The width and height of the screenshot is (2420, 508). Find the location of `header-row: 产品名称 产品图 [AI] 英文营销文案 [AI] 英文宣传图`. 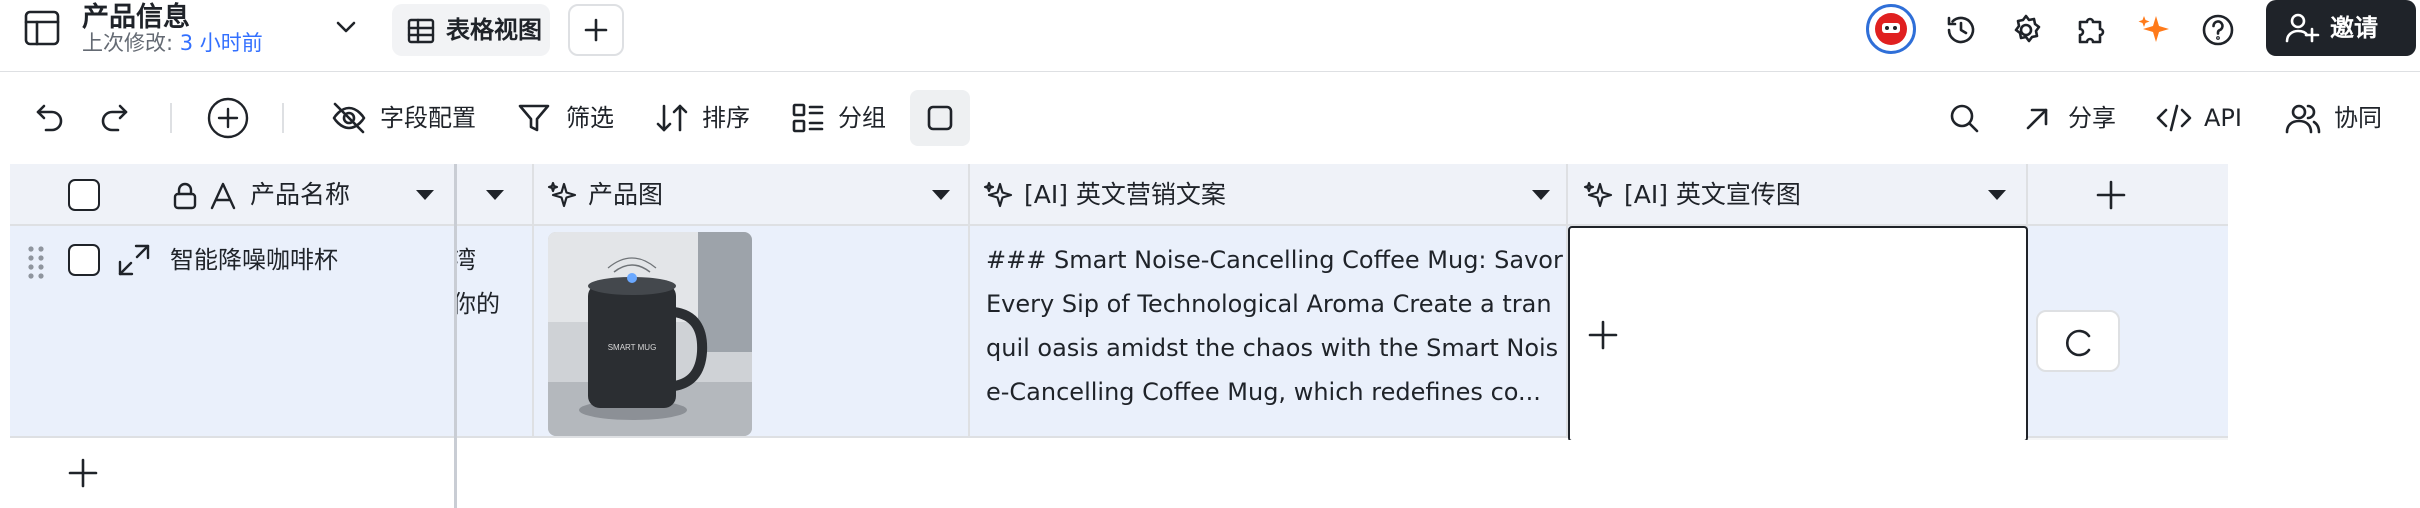

header-row: 产品名称 产品图 [AI] 英文营销文案 [AI] 英文宣传图 is located at coordinates (1119, 195).